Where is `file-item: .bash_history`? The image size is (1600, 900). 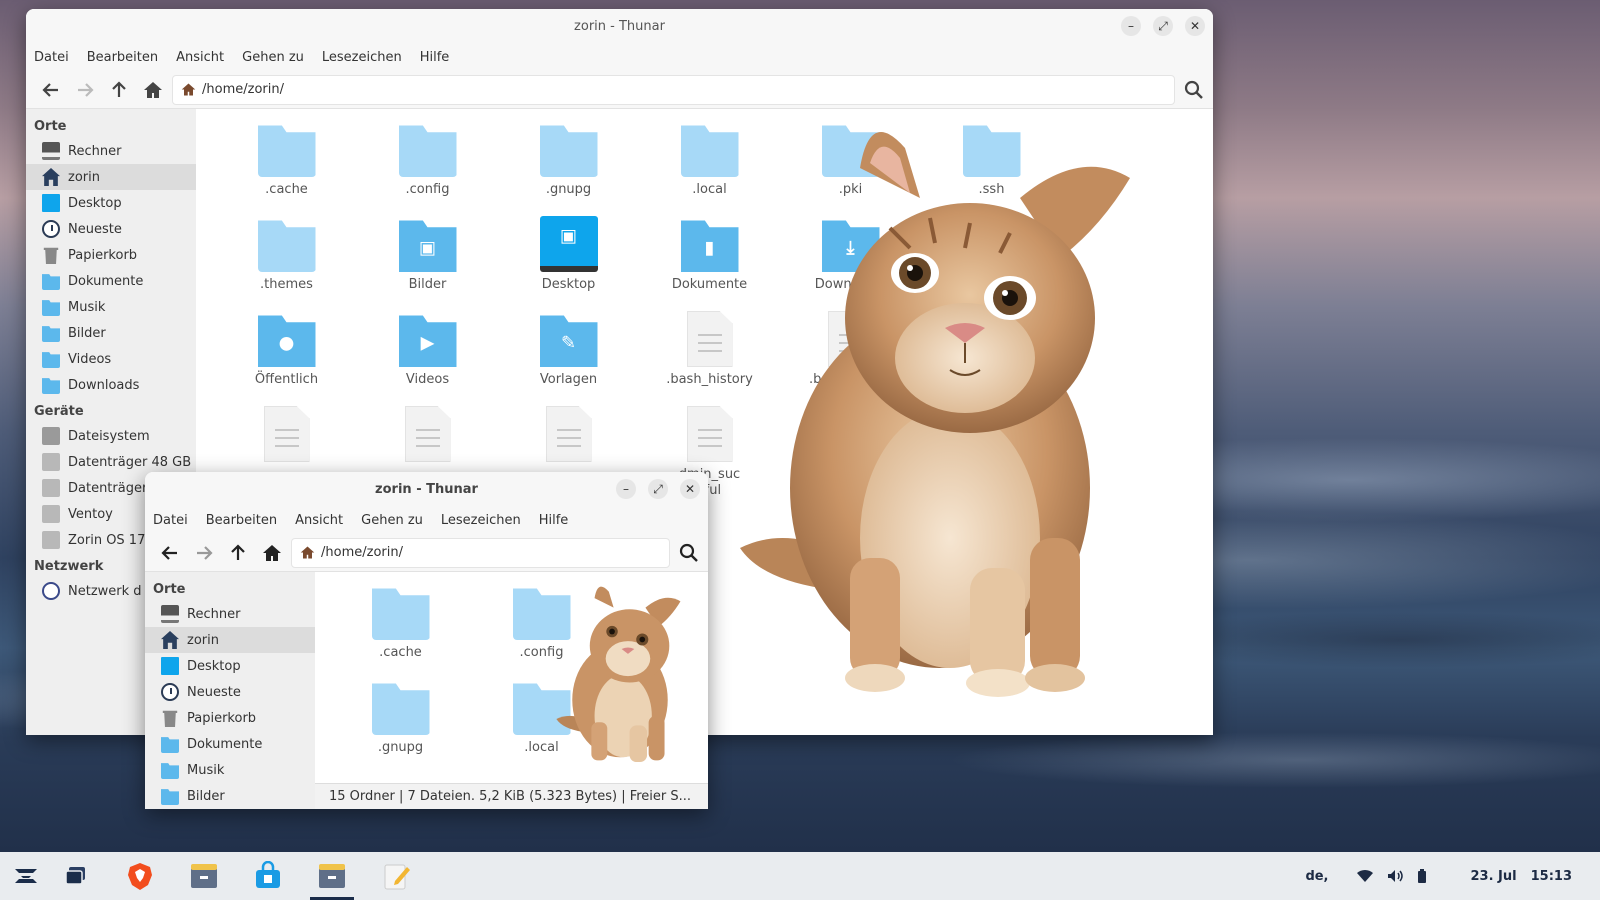
file-item: .bash_history is located at coordinates (709, 358).